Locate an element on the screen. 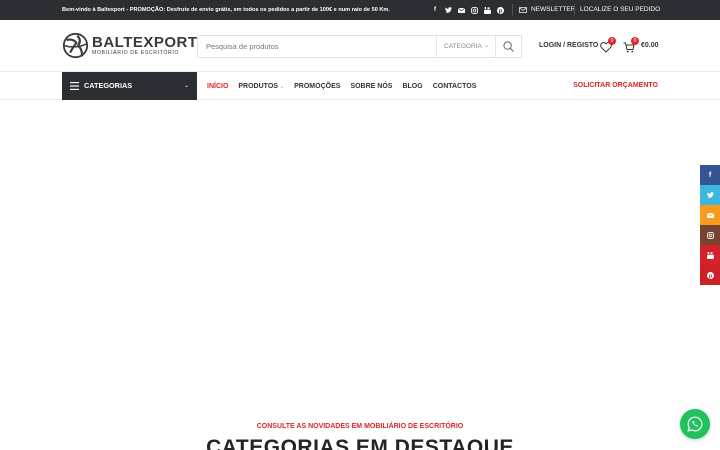  newsletter-label: NEWSLETTER is located at coordinates (553, 9).